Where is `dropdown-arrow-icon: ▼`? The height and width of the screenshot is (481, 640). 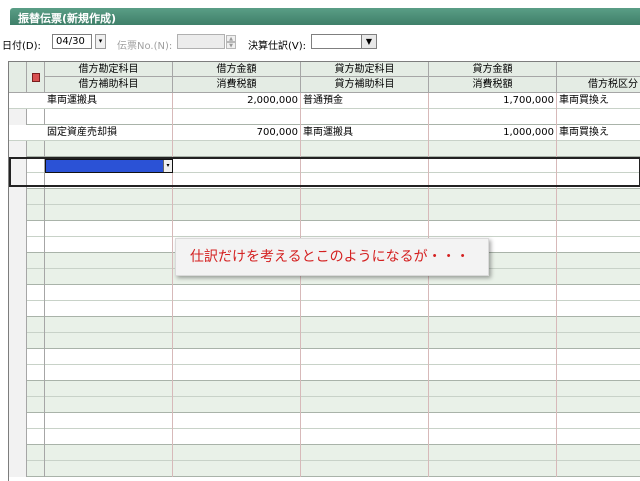
dropdown-arrow-icon: ▼ is located at coordinates (368, 41).